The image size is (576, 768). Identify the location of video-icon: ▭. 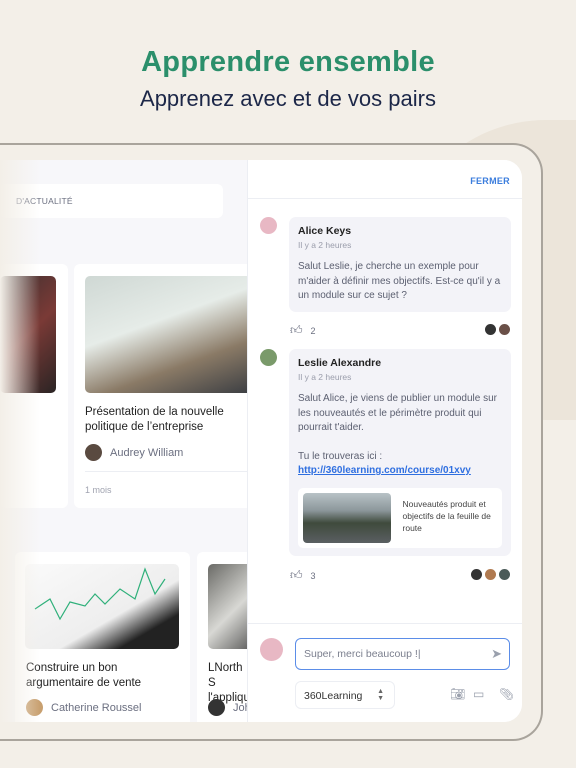
(478, 694).